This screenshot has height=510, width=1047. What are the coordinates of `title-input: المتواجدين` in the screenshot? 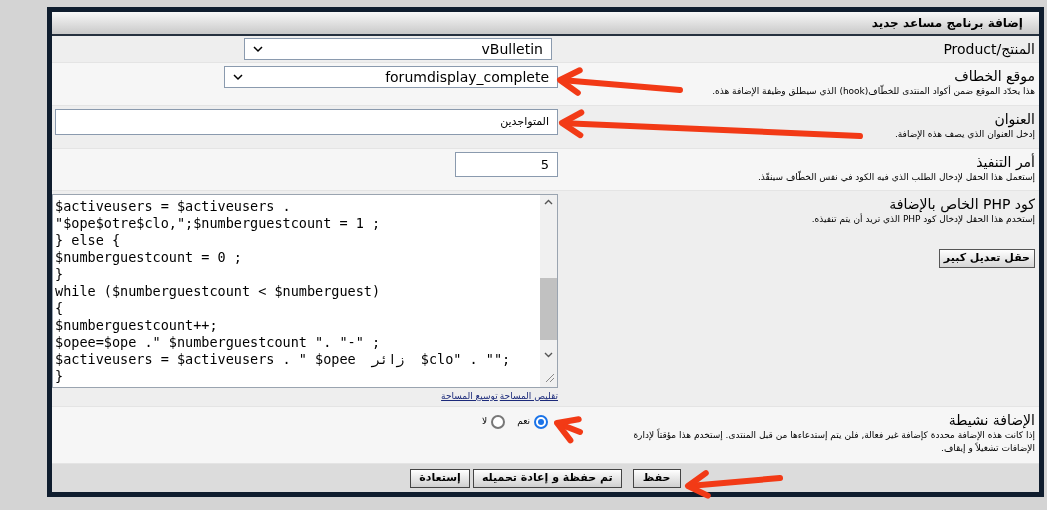 It's located at (306, 122).